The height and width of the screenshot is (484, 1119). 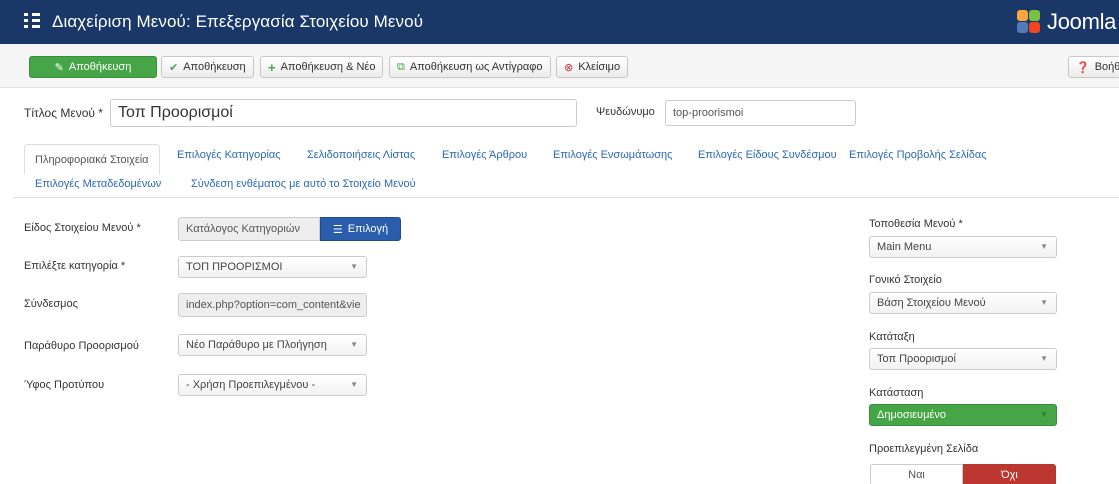 I want to click on copy-icon: ⧉, so click(x=401, y=66).